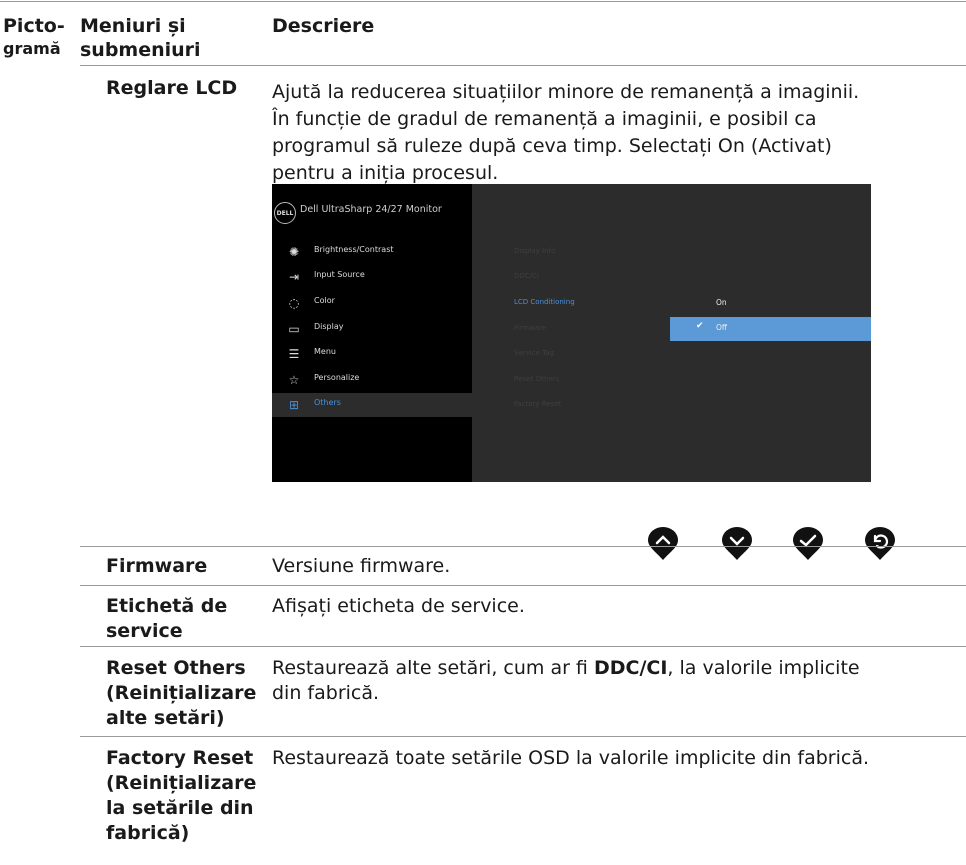 The width and height of the screenshot is (966, 865). I want to click on table-top-rule, so click(483, 1).